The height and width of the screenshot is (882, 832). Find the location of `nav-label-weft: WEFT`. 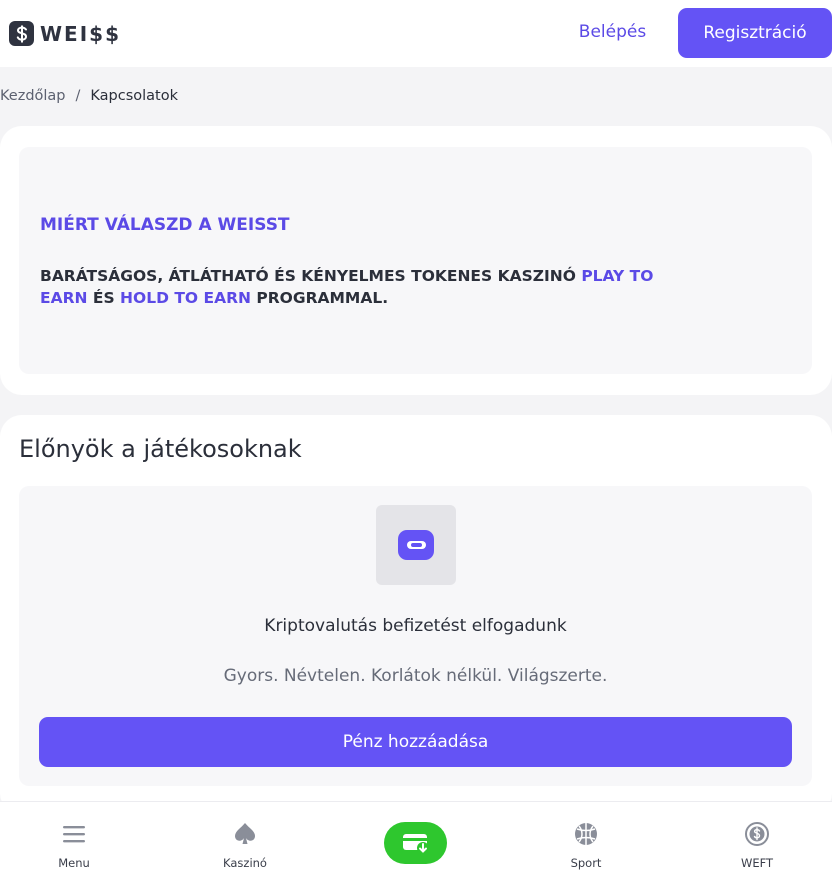

nav-label-weft: WEFT is located at coordinates (757, 863).